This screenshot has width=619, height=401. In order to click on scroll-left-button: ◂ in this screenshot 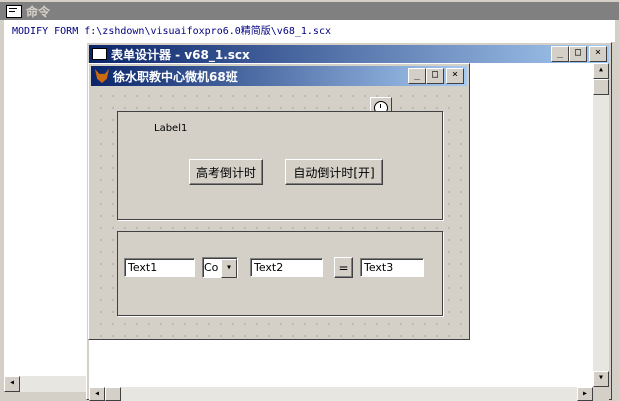, I will do `click(12, 384)`.